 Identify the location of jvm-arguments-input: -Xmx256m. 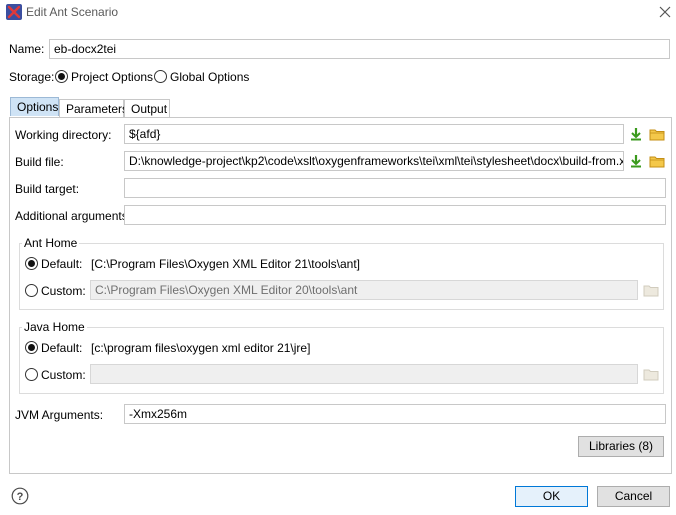
(395, 414).